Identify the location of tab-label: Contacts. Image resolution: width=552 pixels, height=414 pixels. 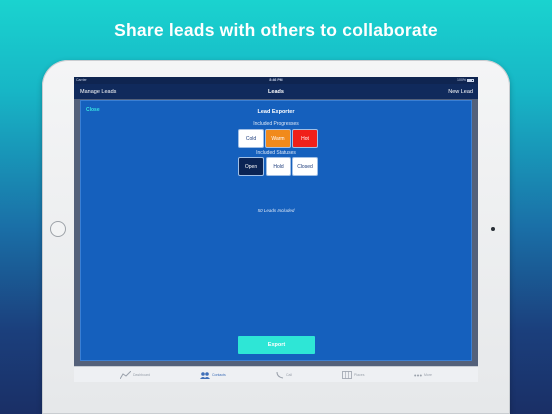
(219, 375).